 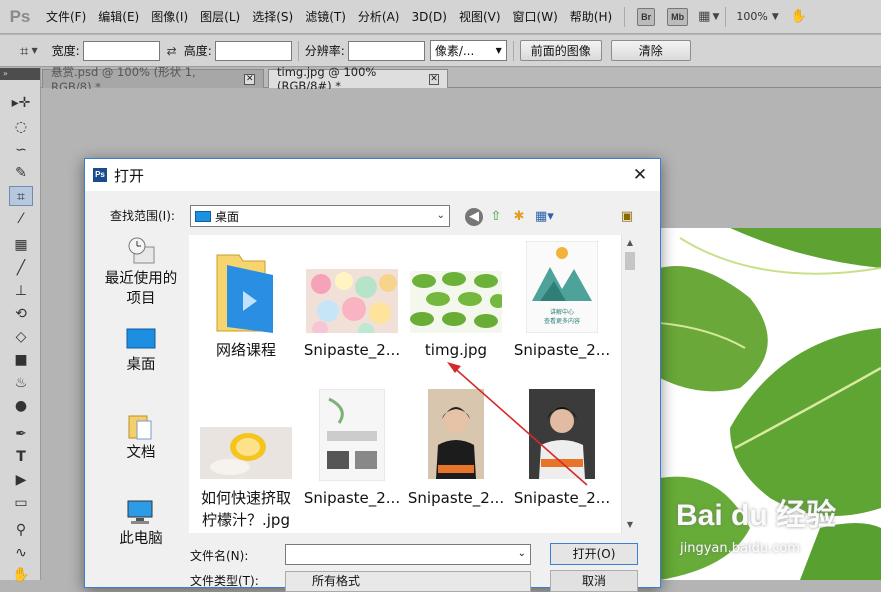 What do you see at coordinates (751, 16) in the screenshot?
I see `zoom-level: 100%` at bounding box center [751, 16].